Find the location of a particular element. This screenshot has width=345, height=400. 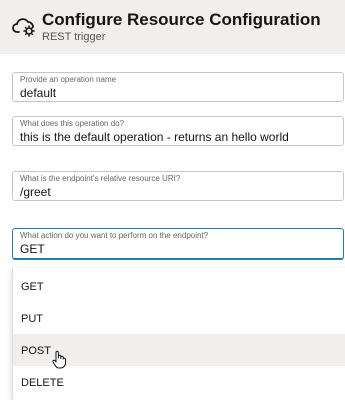

page-subtitle: REST trigger is located at coordinates (74, 37).